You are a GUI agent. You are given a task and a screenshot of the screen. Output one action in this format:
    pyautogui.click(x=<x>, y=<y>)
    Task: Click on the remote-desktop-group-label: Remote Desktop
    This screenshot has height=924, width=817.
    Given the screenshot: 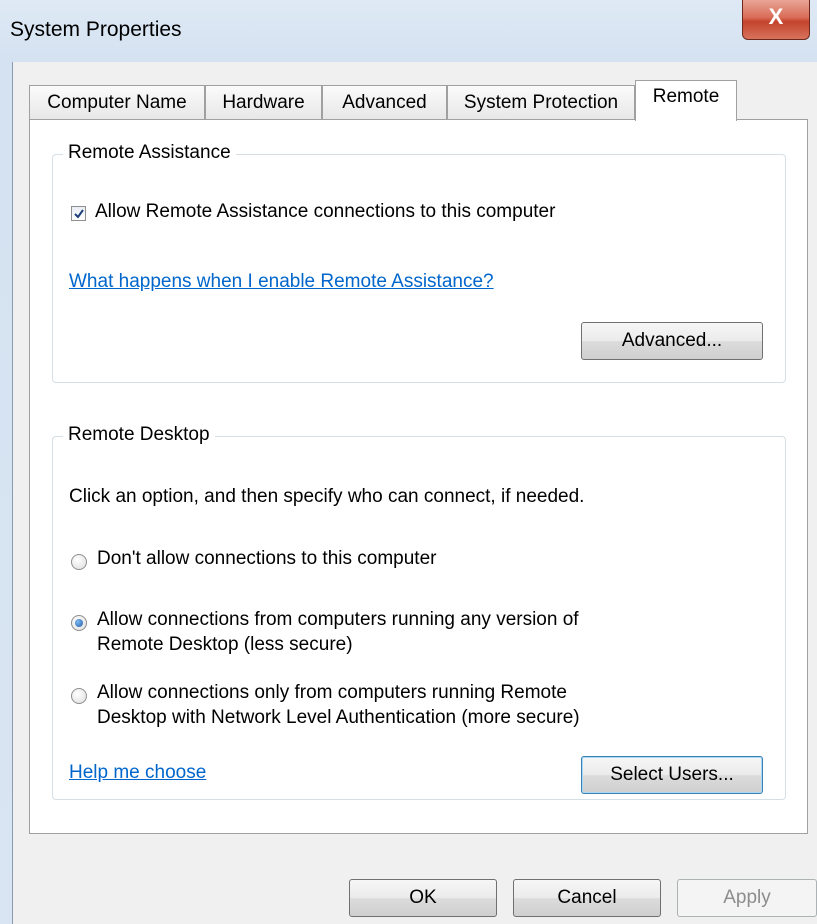 What is the action you would take?
    pyautogui.click(x=139, y=435)
    